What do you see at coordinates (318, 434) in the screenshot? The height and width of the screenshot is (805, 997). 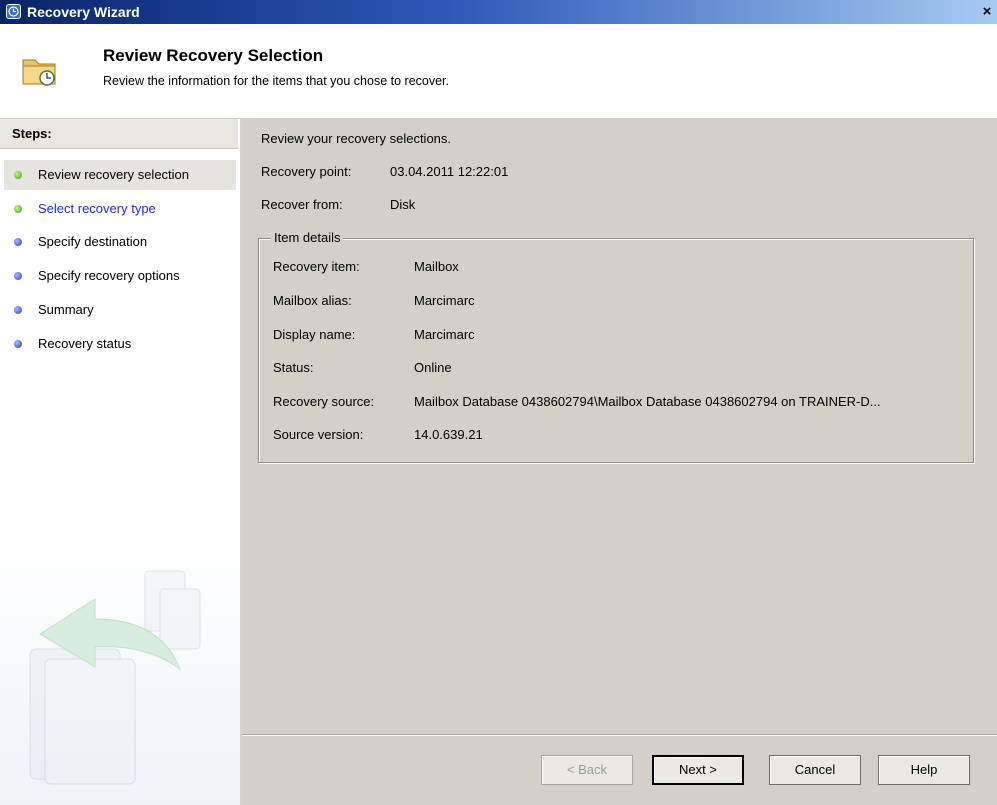 I see `source-version-label: Source version:` at bounding box center [318, 434].